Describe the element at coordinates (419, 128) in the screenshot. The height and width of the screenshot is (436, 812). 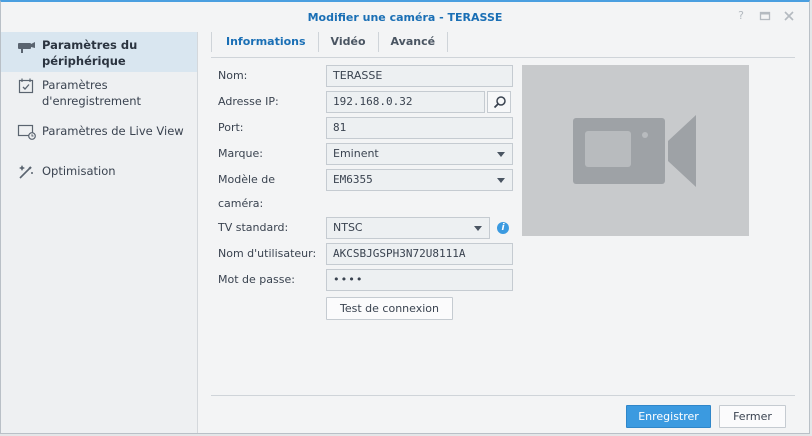
I see `port-field: 81` at that location.